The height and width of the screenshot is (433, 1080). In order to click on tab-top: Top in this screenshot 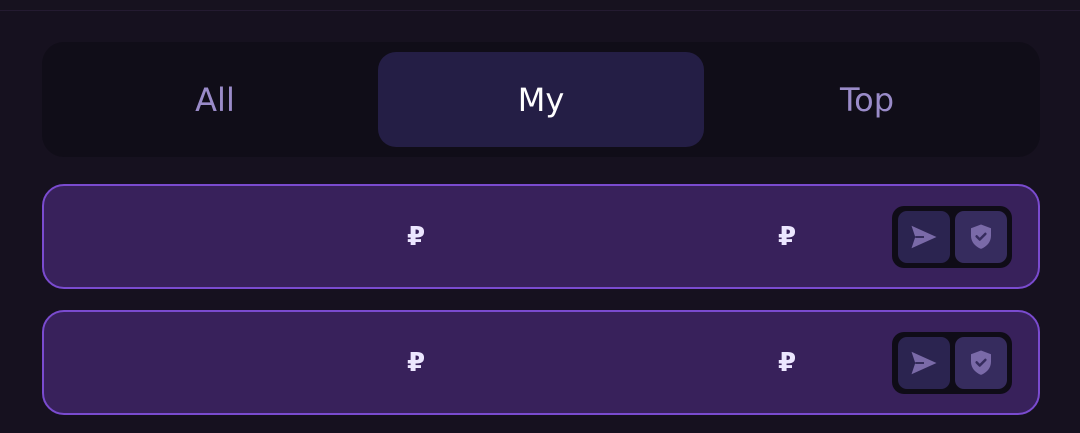, I will do `click(867, 99)`.